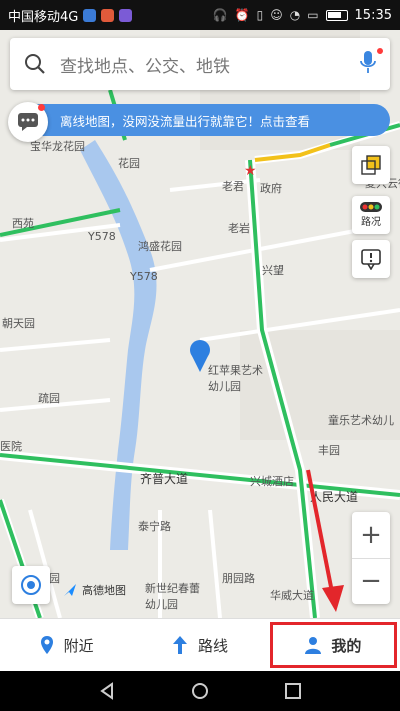 Image resolution: width=400 pixels, height=711 pixels. Describe the element at coordinates (18, 323) in the screenshot. I see `map-label: 朝天园` at that location.